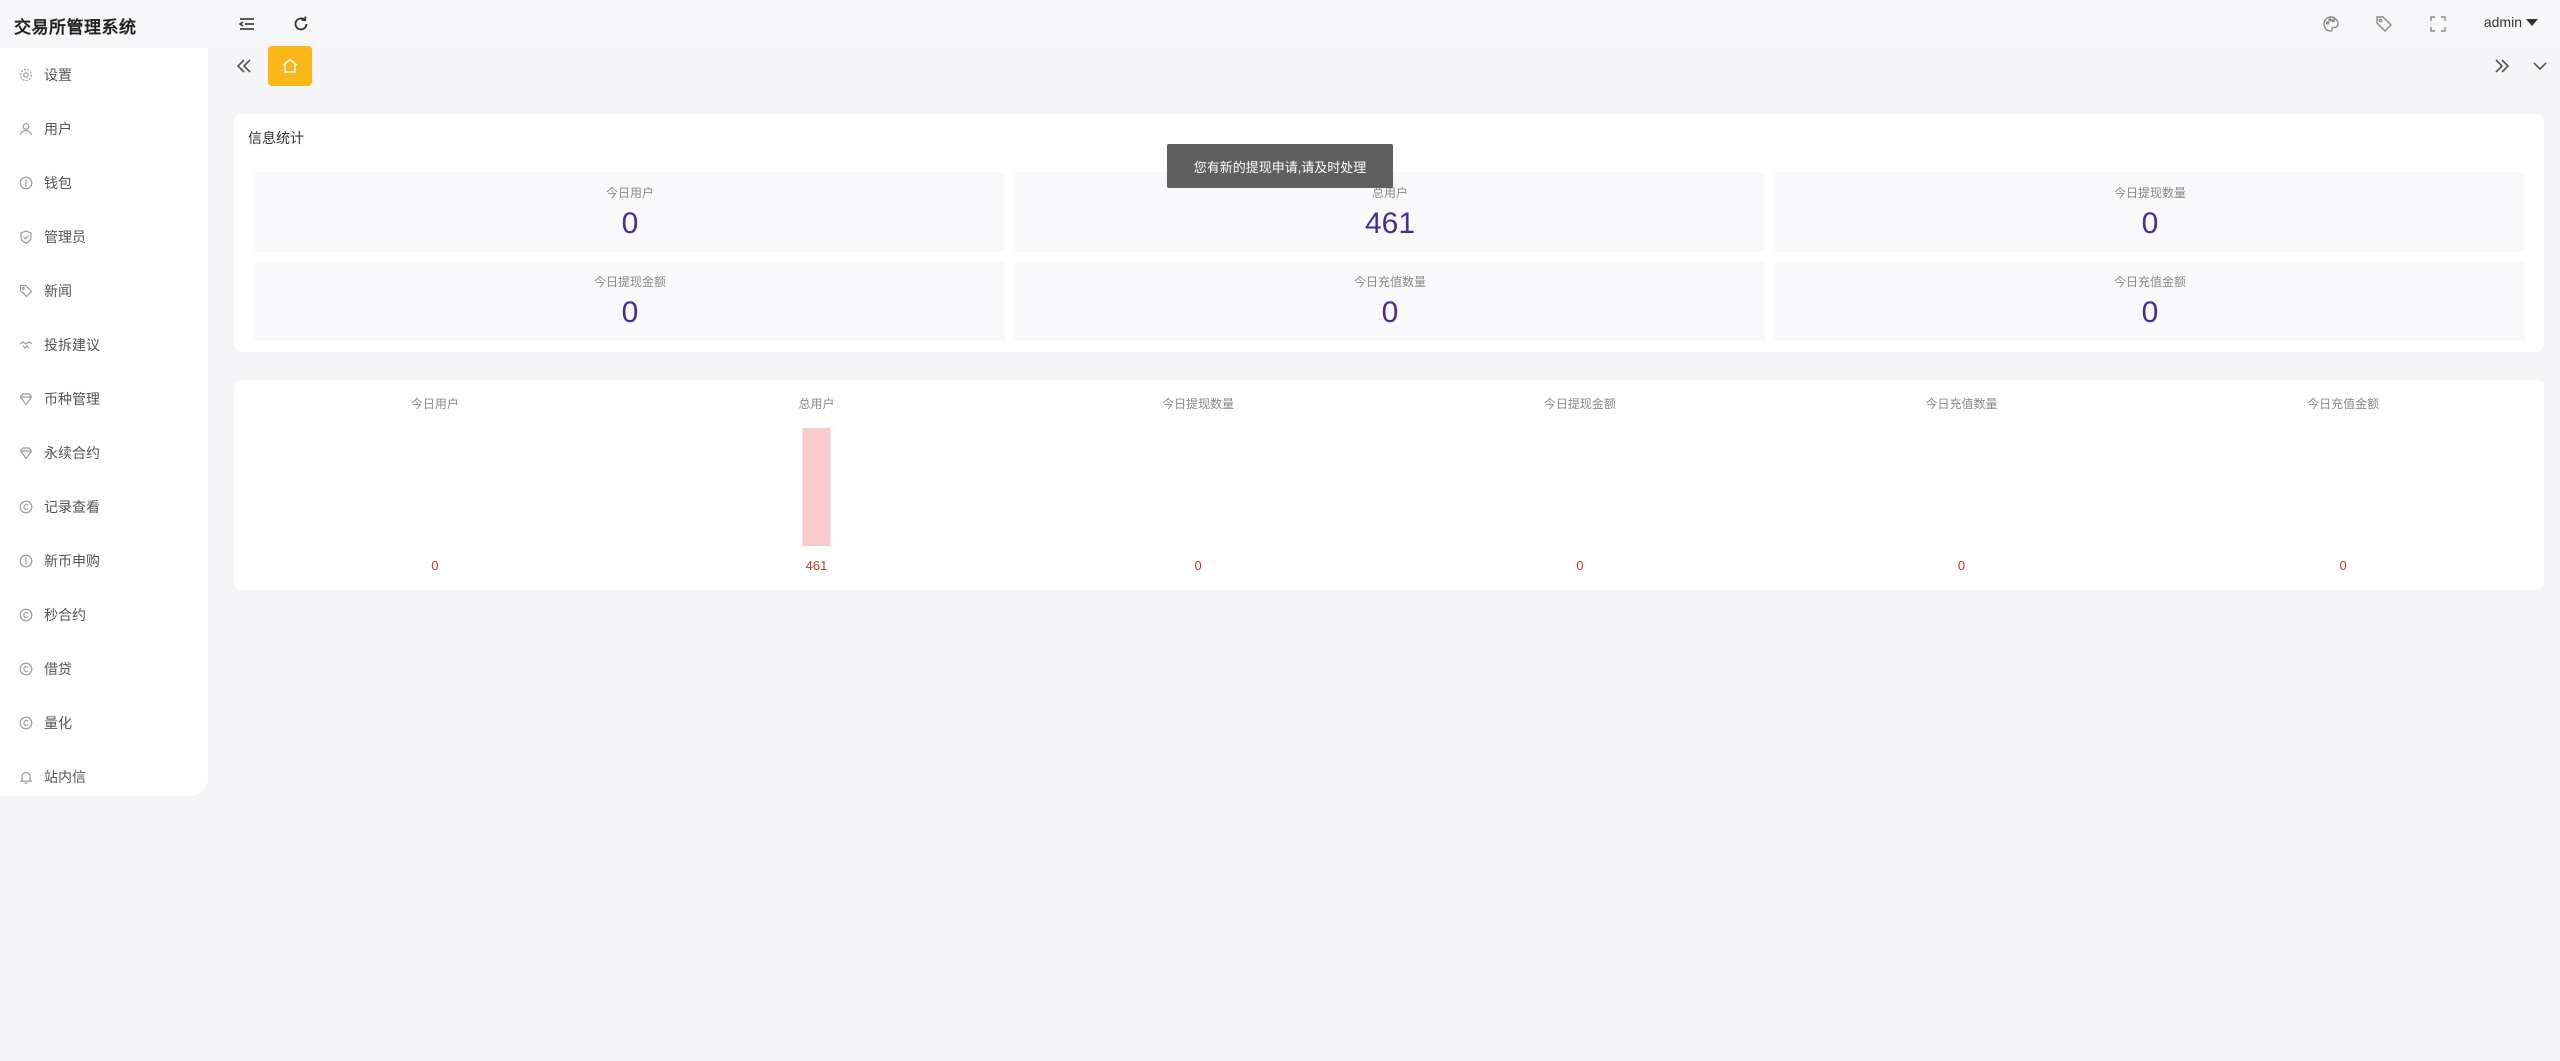 This screenshot has width=2560, height=1061. I want to click on wallet-icon, so click(26, 183).